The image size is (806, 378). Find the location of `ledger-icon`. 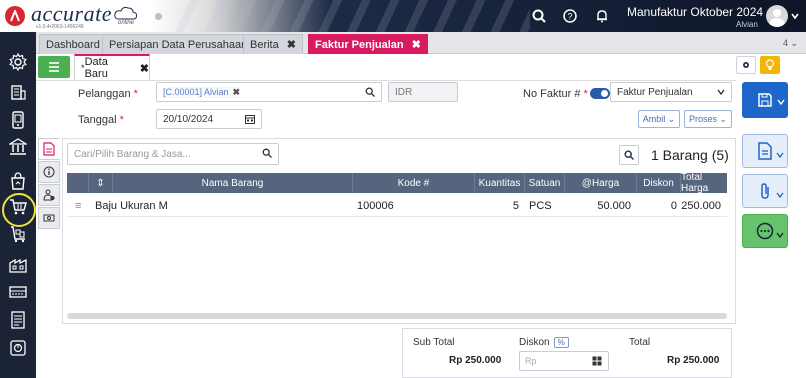

ledger-icon is located at coordinates (18, 320).